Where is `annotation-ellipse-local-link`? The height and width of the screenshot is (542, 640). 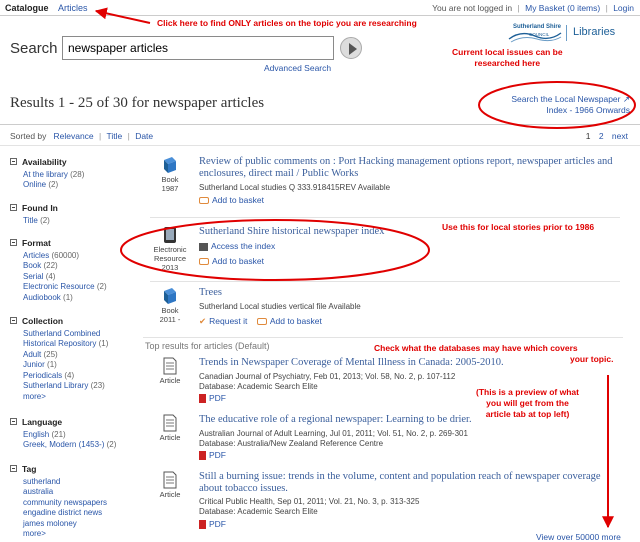
annotation-ellipse-local-link is located at coordinates (557, 105).